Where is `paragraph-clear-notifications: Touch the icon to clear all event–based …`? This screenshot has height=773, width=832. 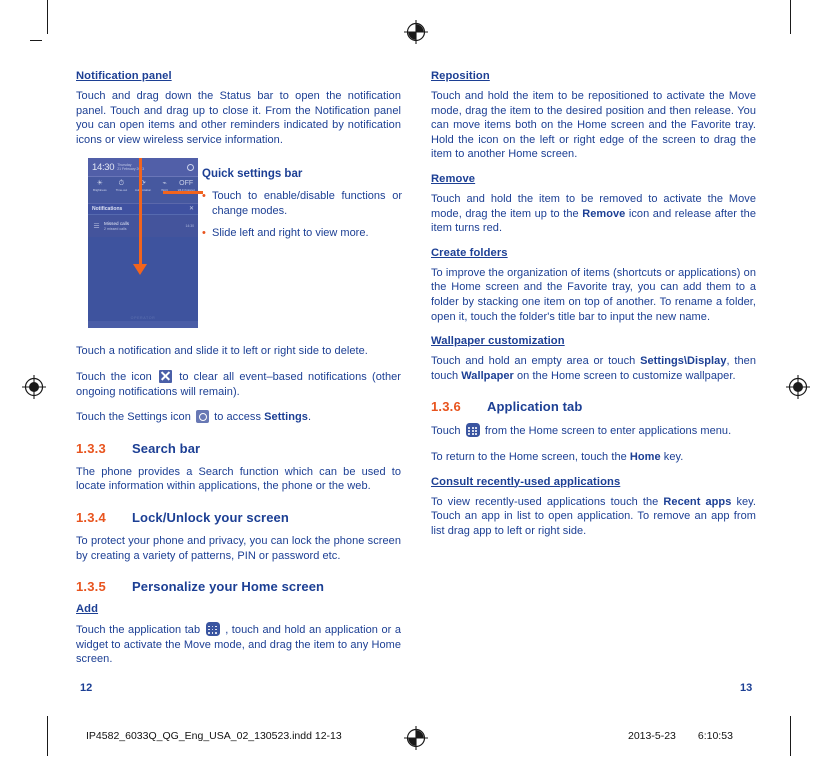
paragraph-clear-notifications: Touch the icon to clear all event–based … is located at coordinates (238, 384).